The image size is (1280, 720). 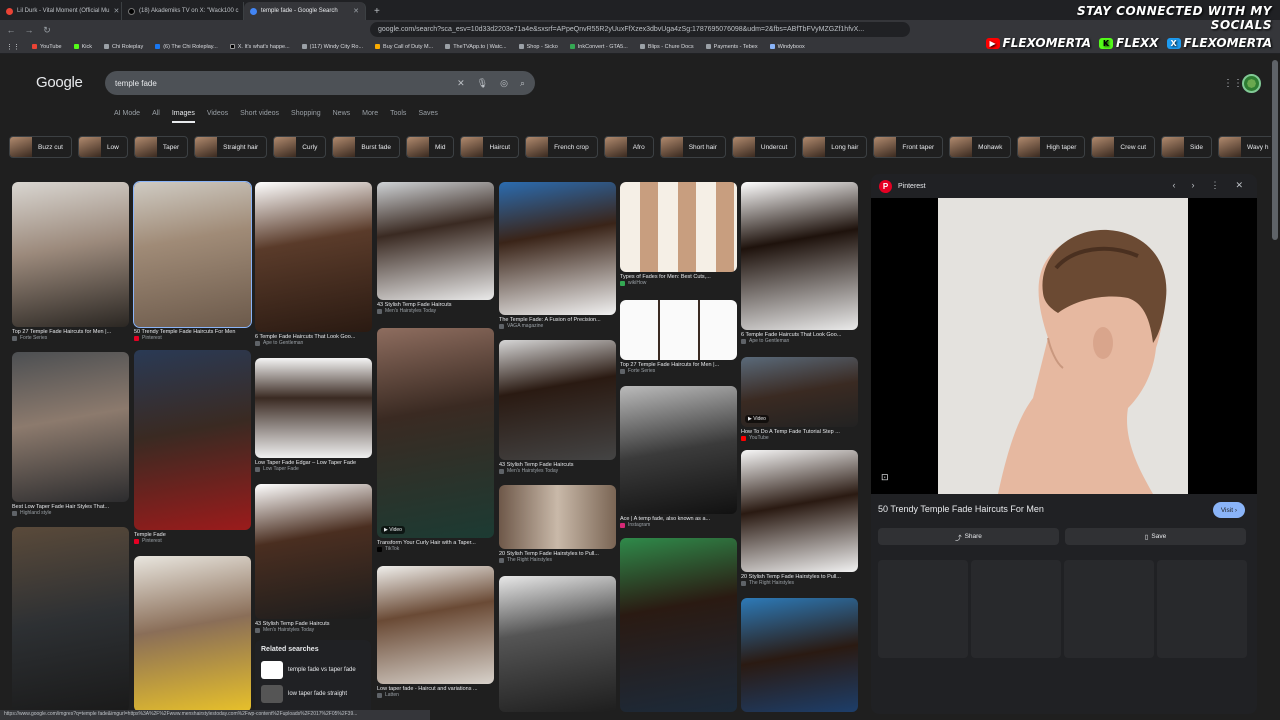 What do you see at coordinates (313, 694) in the screenshot?
I see `related-search-item: low taper fade straight` at bounding box center [313, 694].